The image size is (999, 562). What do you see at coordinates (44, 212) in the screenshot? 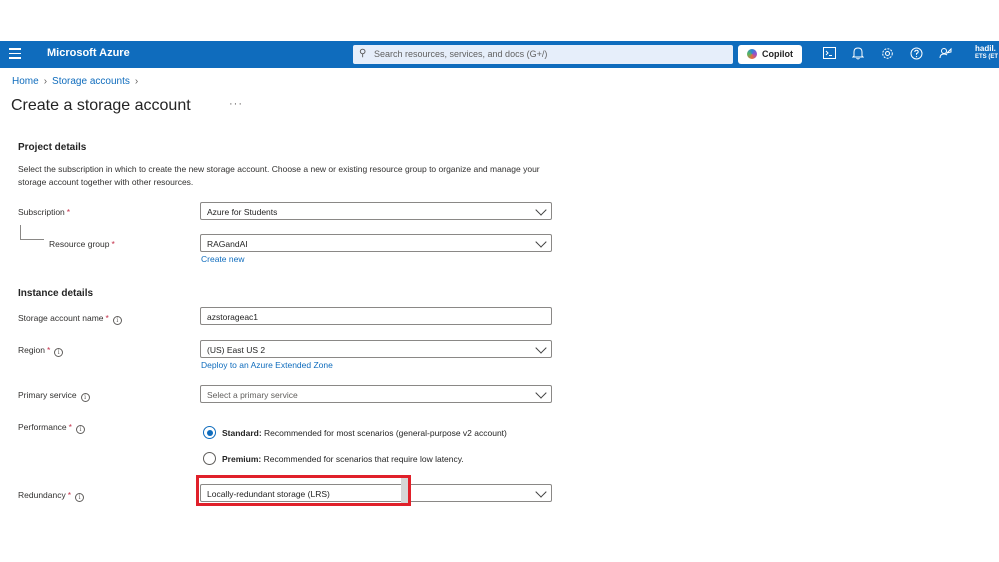
I see `subscription-label: Subscription *` at bounding box center [44, 212].